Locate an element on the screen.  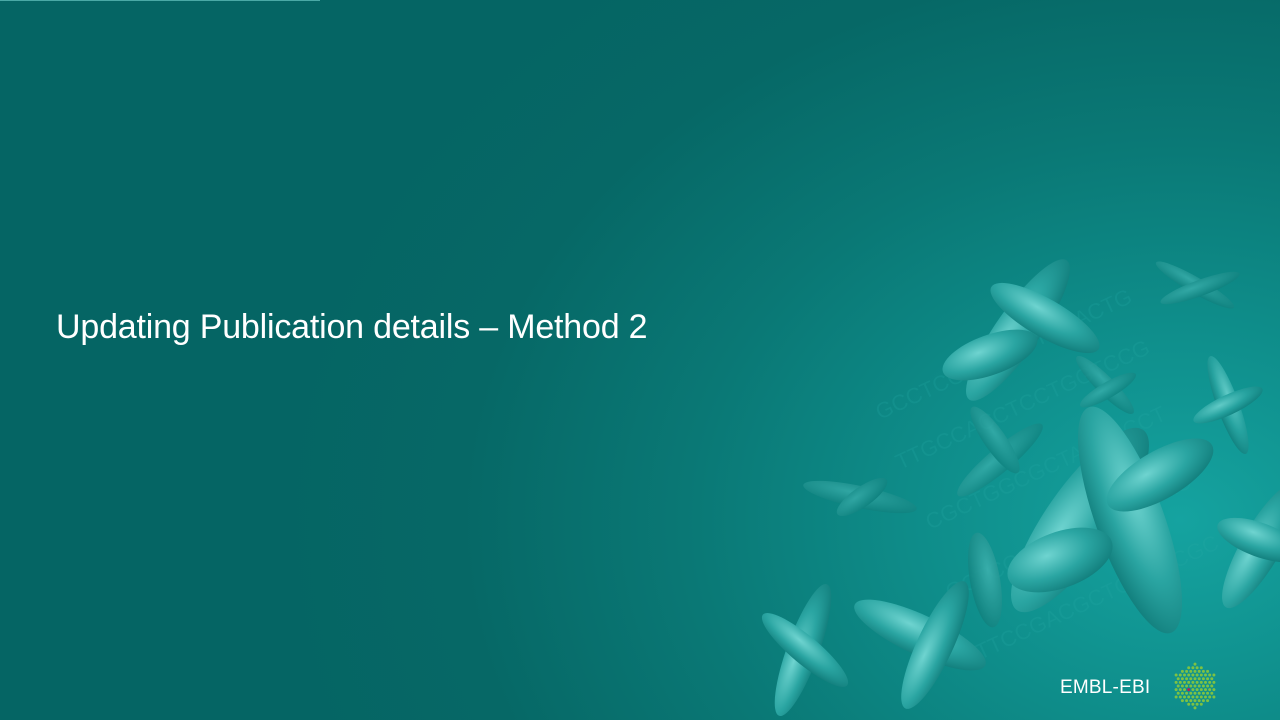
embl-ebi-hexagon-icon is located at coordinates (1195, 686).